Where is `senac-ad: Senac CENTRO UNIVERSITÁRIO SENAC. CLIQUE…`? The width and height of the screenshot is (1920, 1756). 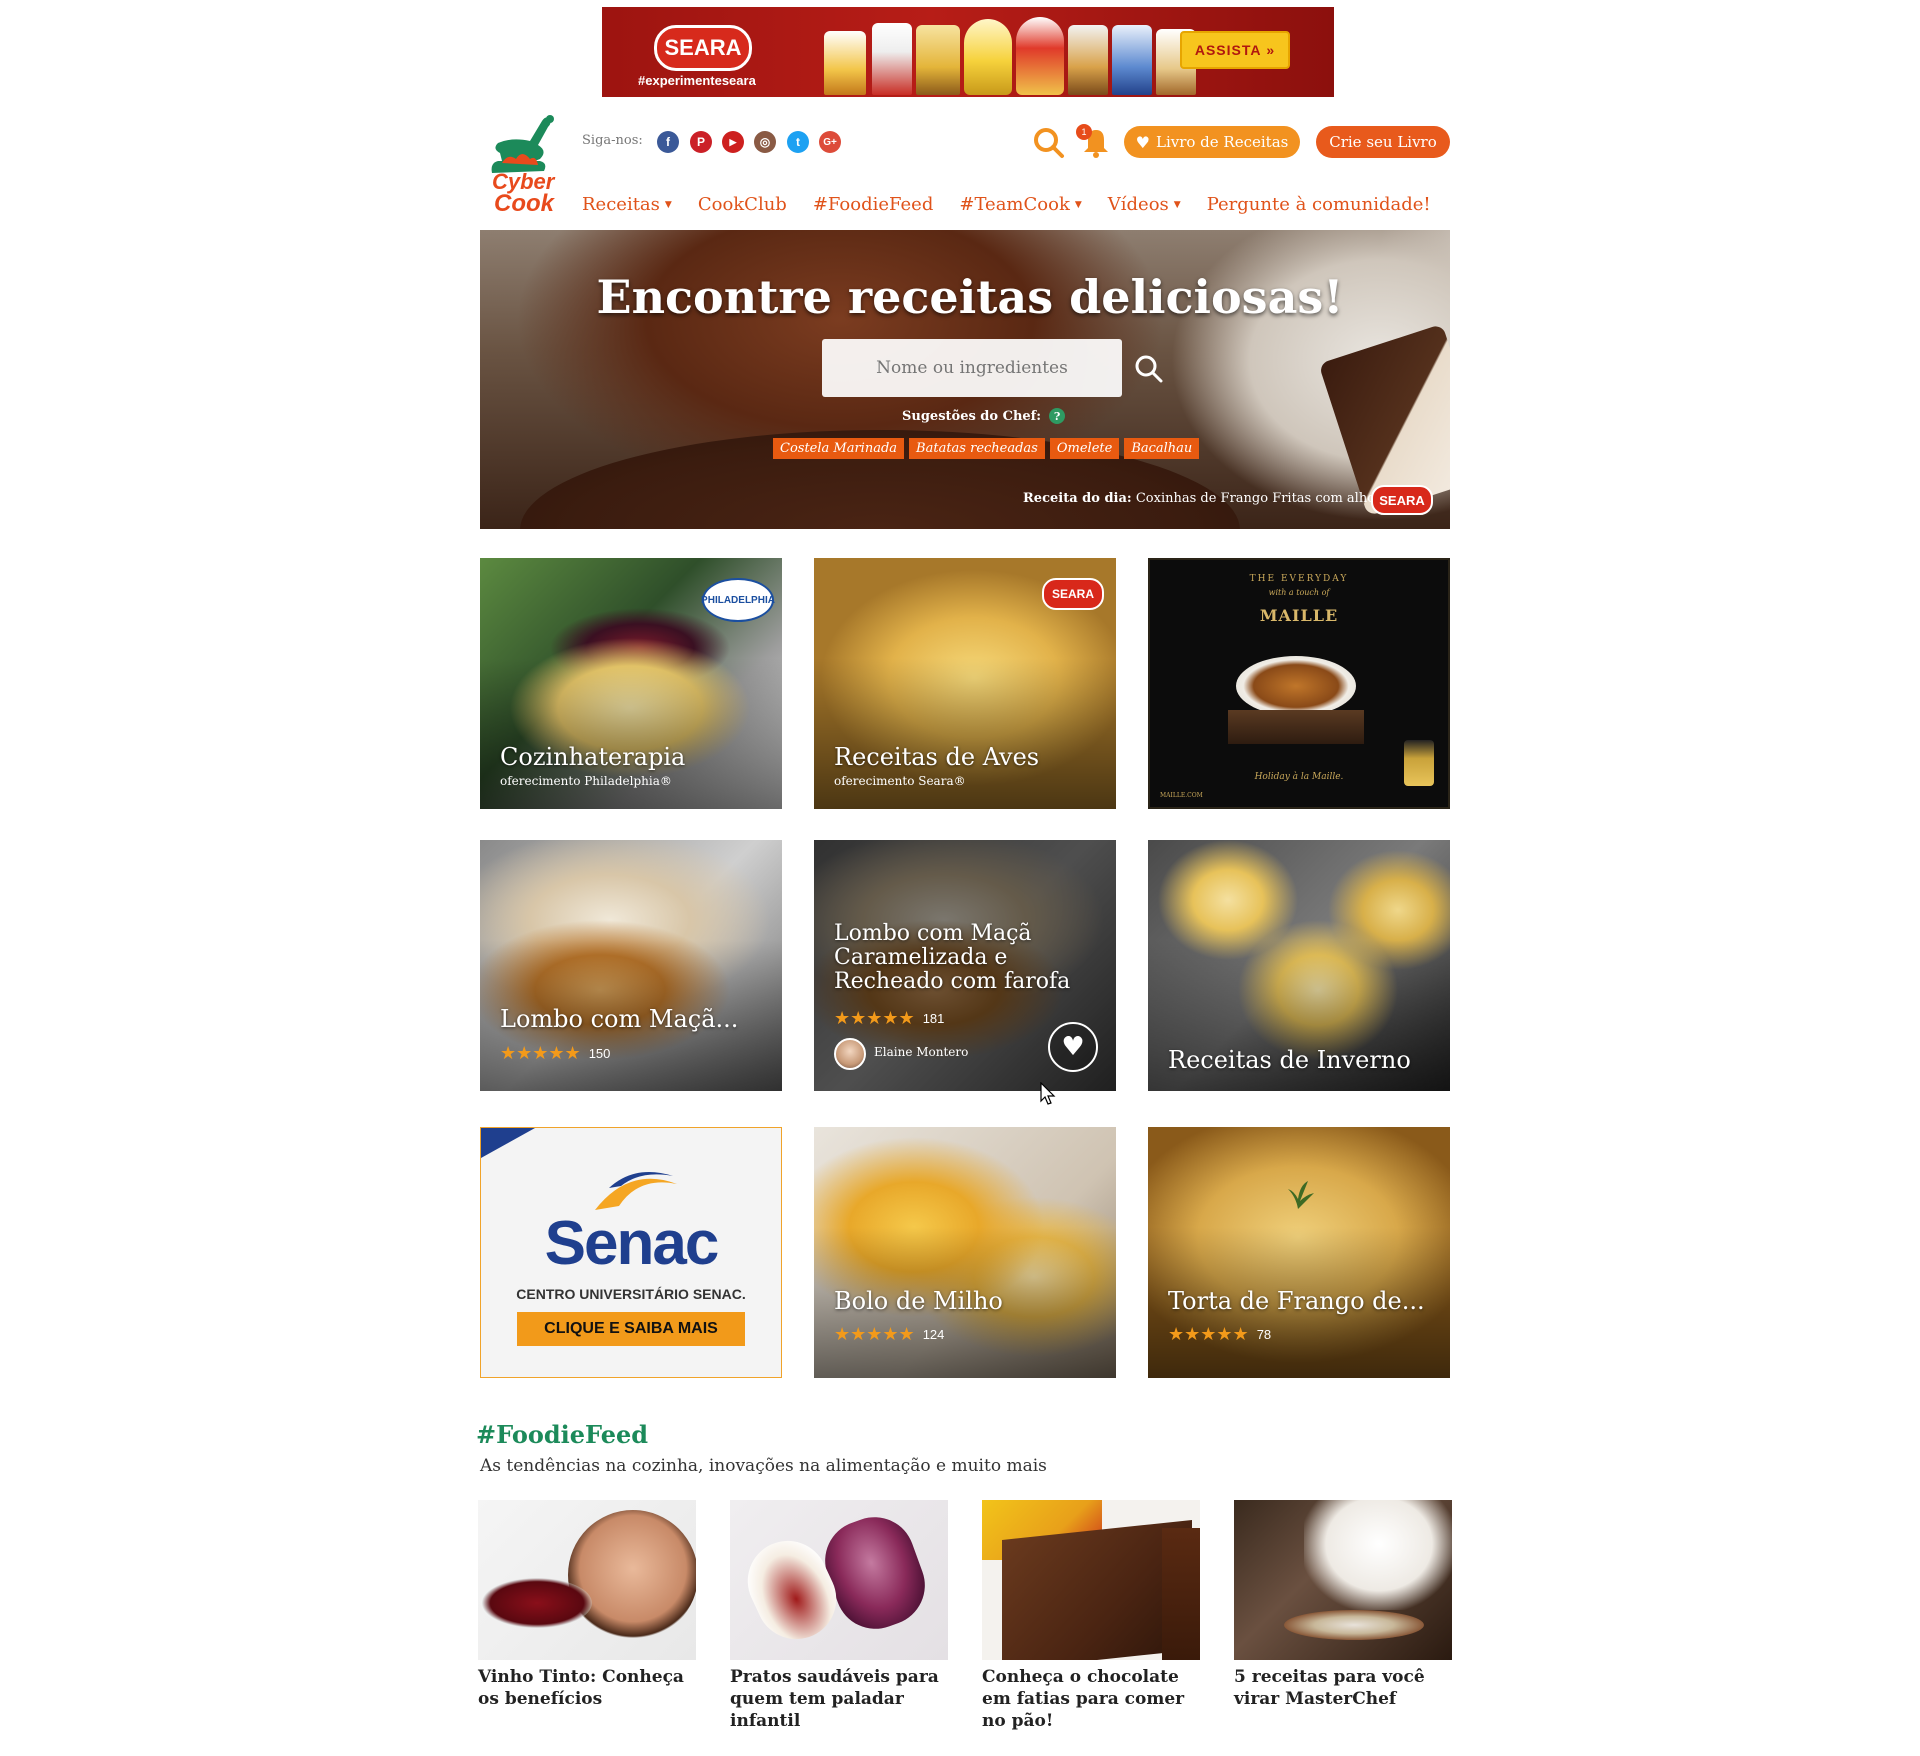 senac-ad: Senac CENTRO UNIVERSITÁRIO SENAC. CLIQUE… is located at coordinates (631, 1252).